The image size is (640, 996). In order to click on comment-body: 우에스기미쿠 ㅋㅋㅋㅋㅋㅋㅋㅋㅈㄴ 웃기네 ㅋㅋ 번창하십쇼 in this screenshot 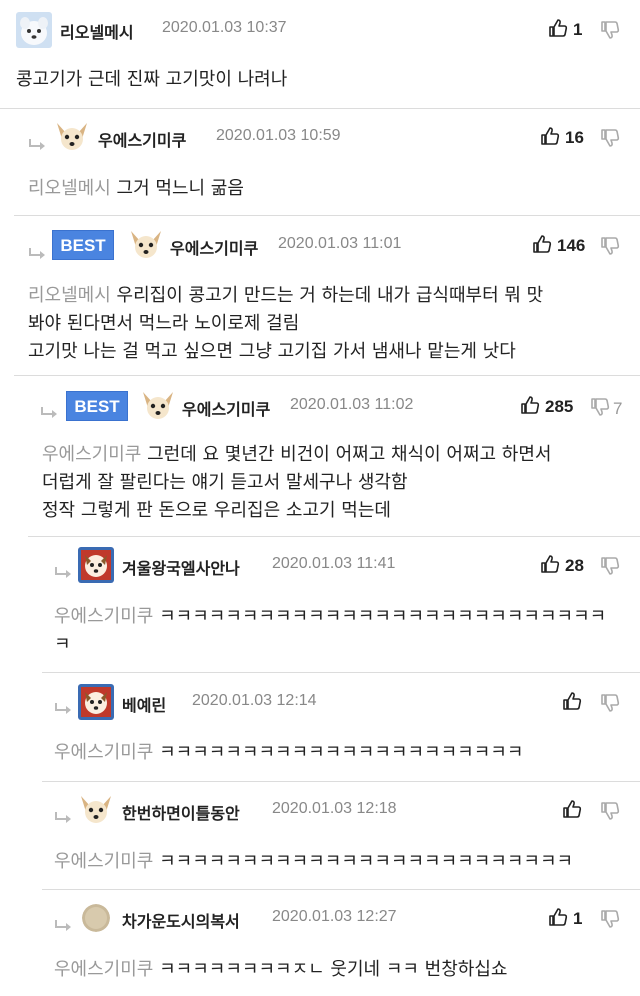, I will do `click(280, 970)`.